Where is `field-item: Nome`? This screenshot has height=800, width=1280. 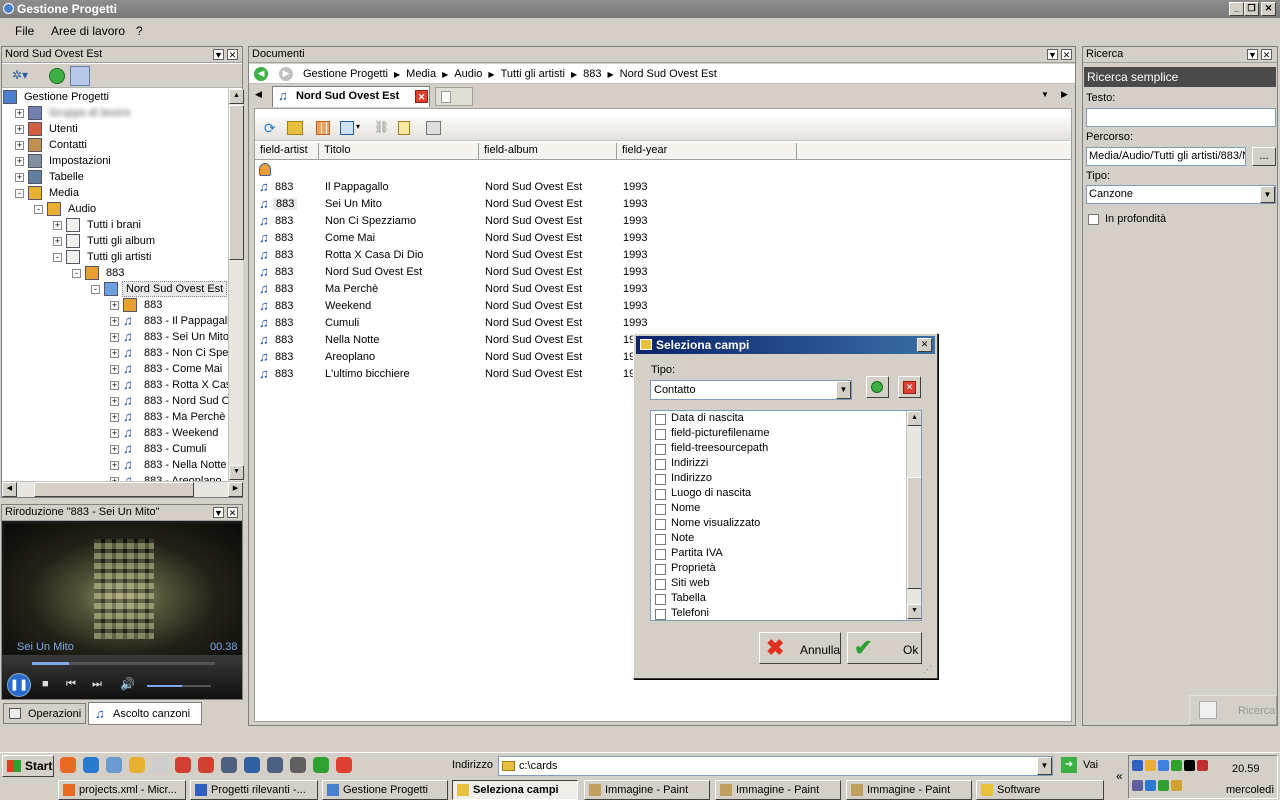 field-item: Nome is located at coordinates (778, 508).